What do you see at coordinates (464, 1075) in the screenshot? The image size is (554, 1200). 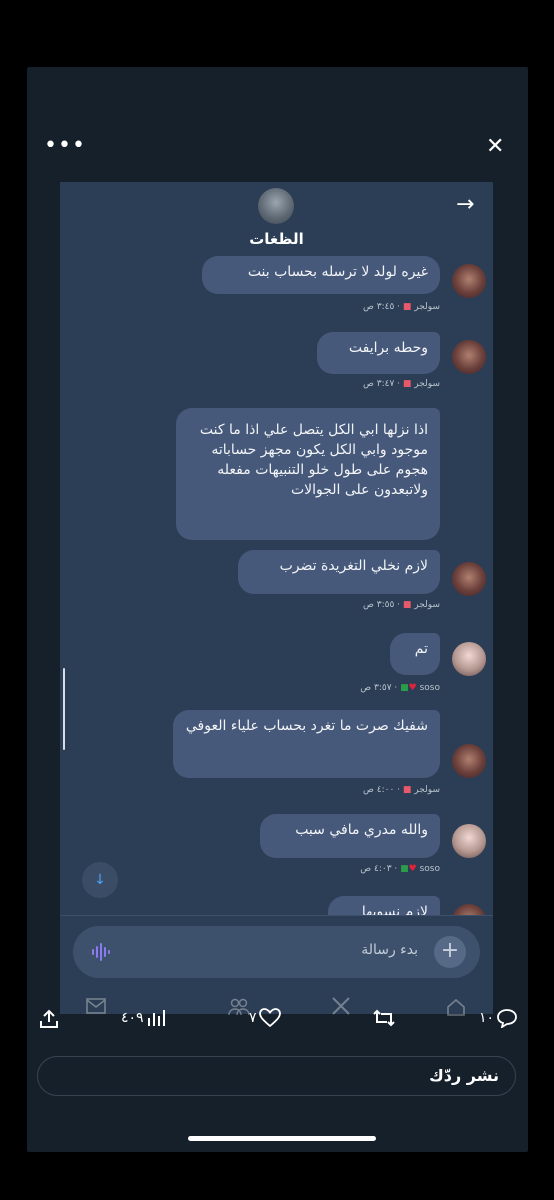 I see `reply-placeholder: نشر ردّك` at bounding box center [464, 1075].